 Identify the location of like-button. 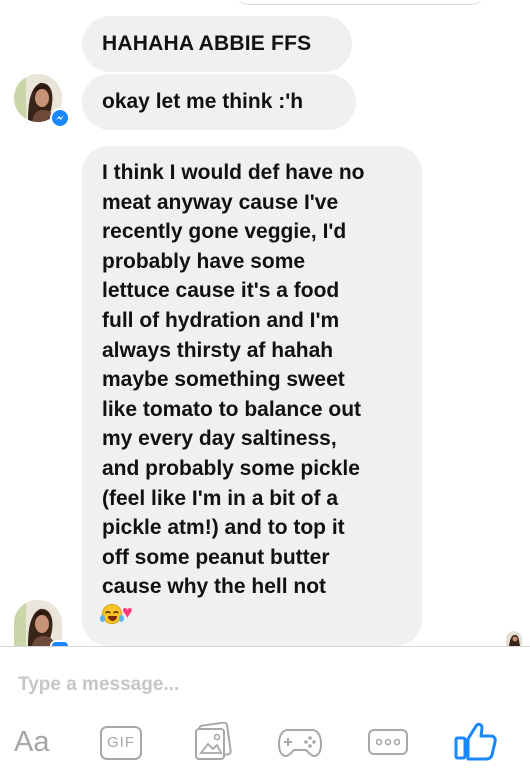
(475, 741).